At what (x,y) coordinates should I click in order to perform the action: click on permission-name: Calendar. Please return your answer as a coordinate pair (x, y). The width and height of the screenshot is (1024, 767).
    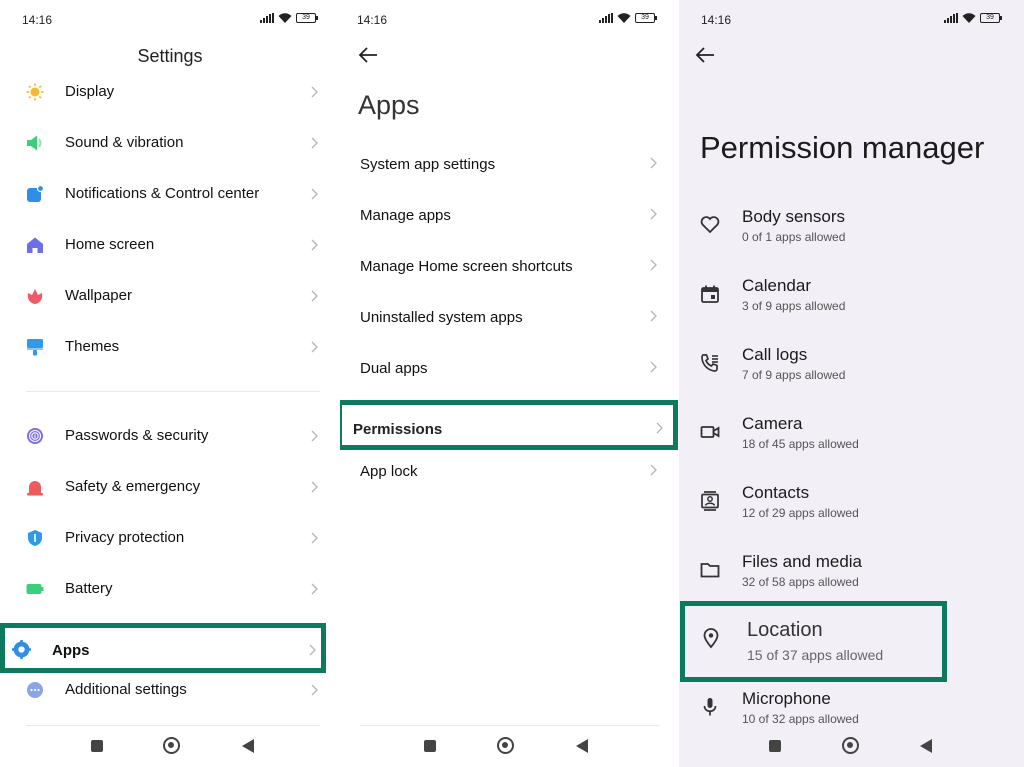
    Looking at the image, I should click on (776, 285).